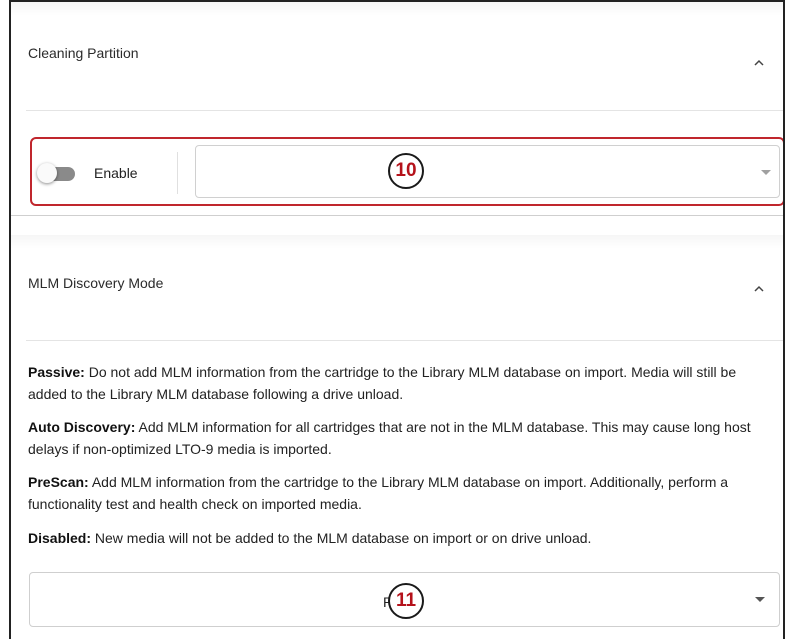  What do you see at coordinates (397, 215) in the screenshot?
I see `section-divider` at bounding box center [397, 215].